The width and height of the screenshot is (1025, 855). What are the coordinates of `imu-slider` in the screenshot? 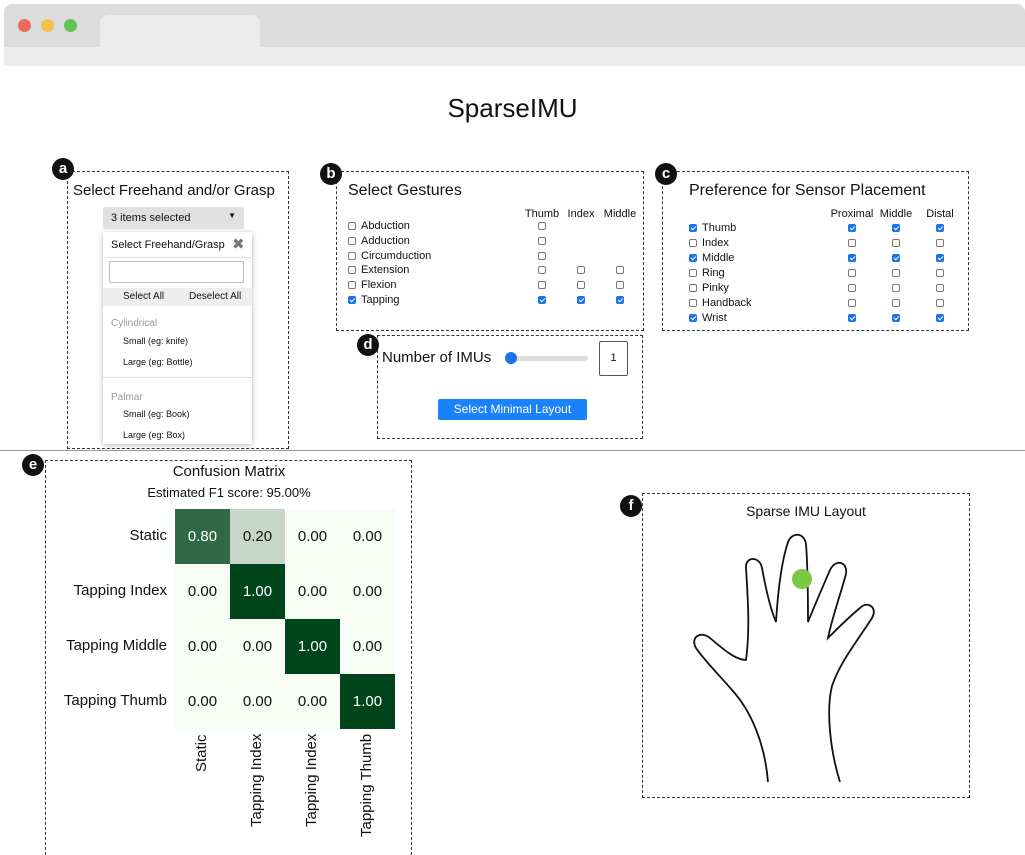 It's located at (547, 358).